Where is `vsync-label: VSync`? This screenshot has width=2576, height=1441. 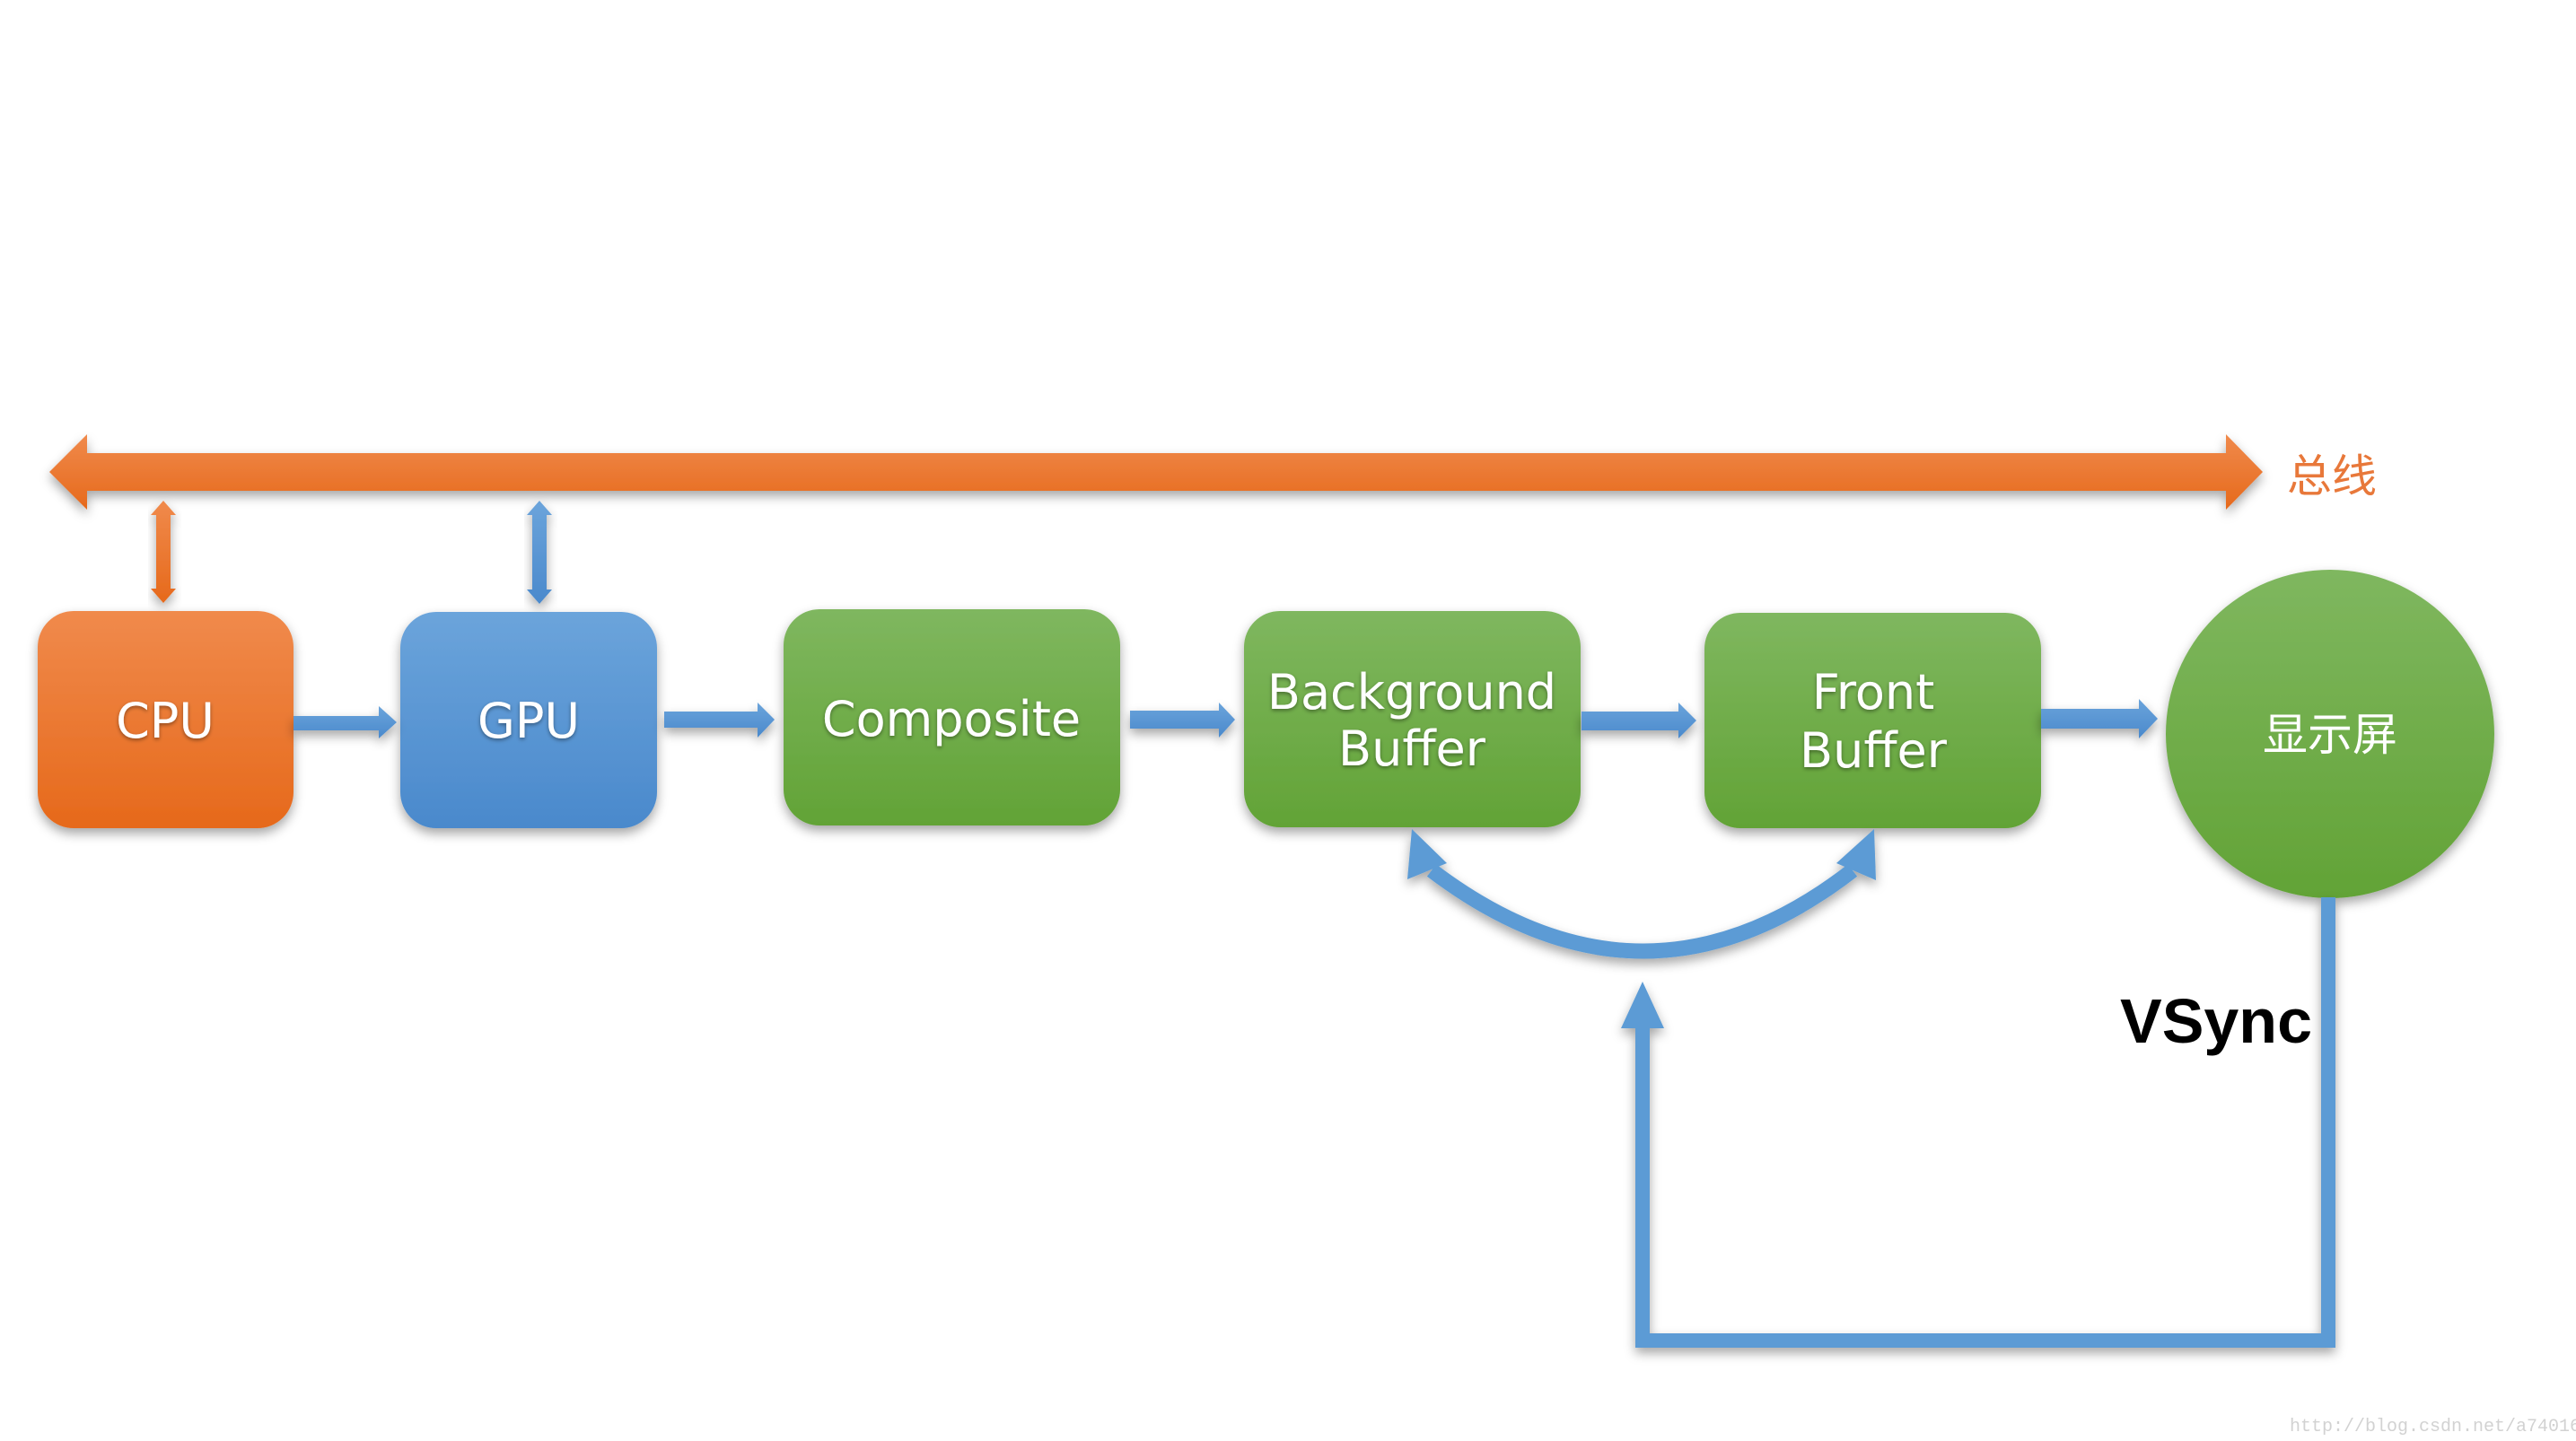 vsync-label: VSync is located at coordinates (2216, 1021).